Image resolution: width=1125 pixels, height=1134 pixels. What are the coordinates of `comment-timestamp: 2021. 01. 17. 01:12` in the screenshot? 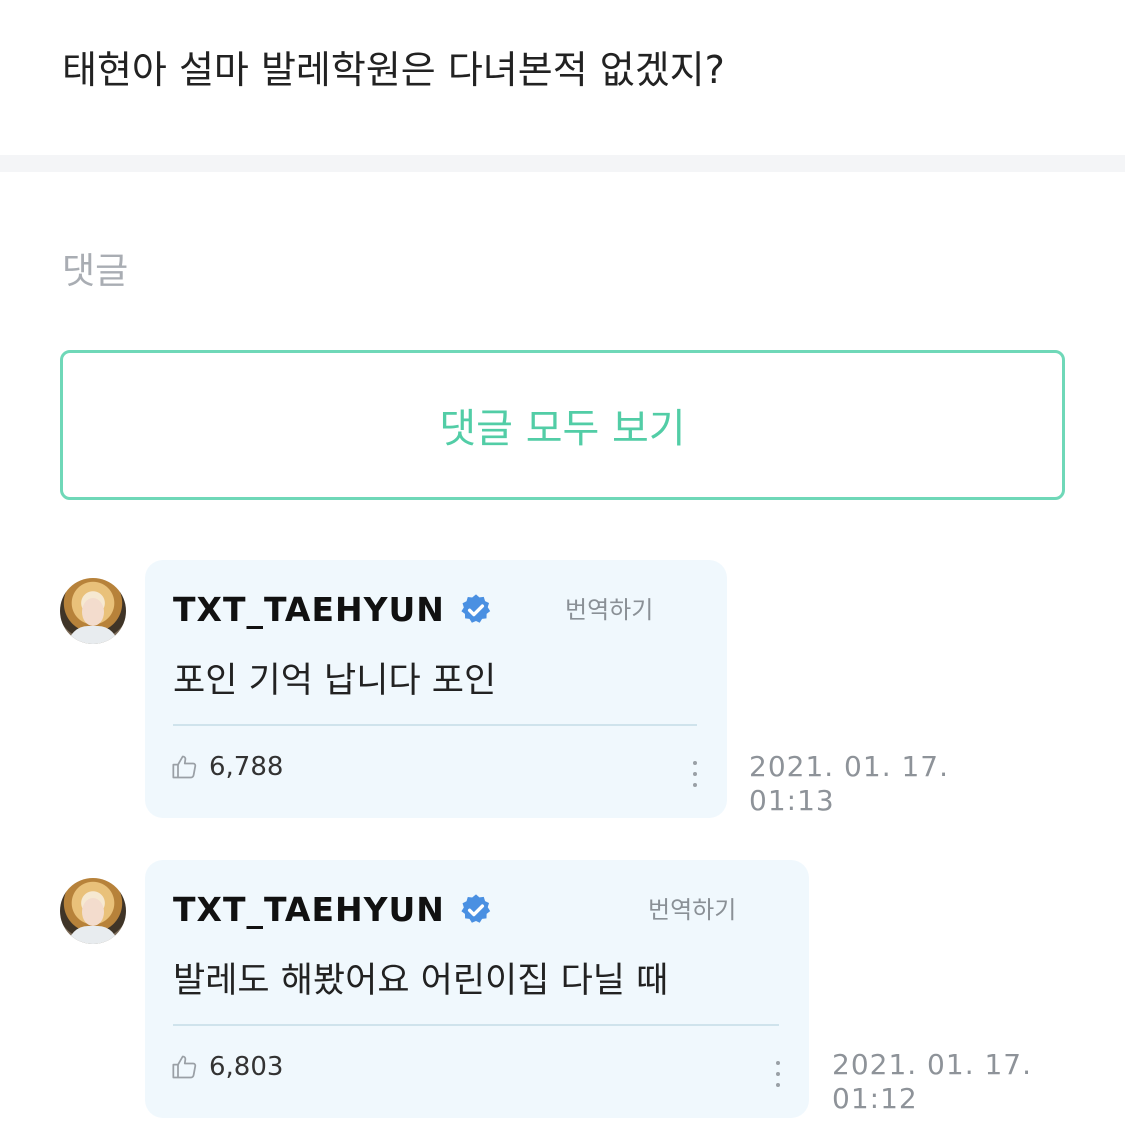 It's located at (932, 1082).